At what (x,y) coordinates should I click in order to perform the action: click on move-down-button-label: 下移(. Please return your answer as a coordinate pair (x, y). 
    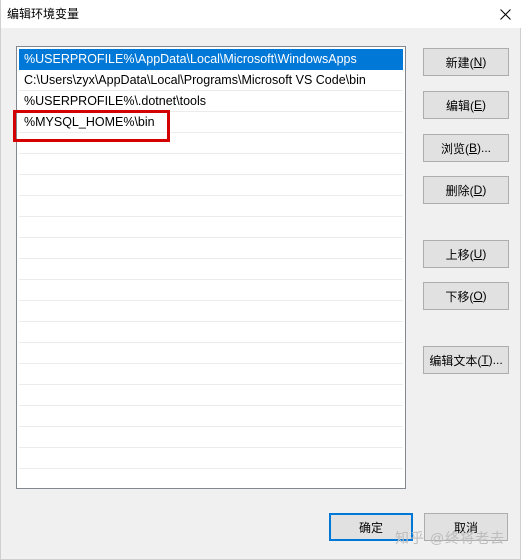
    Looking at the image, I should click on (459, 296).